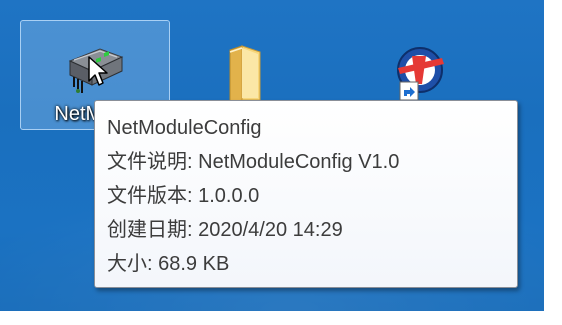  What do you see at coordinates (247, 73) in the screenshot?
I see `folder-icon` at bounding box center [247, 73].